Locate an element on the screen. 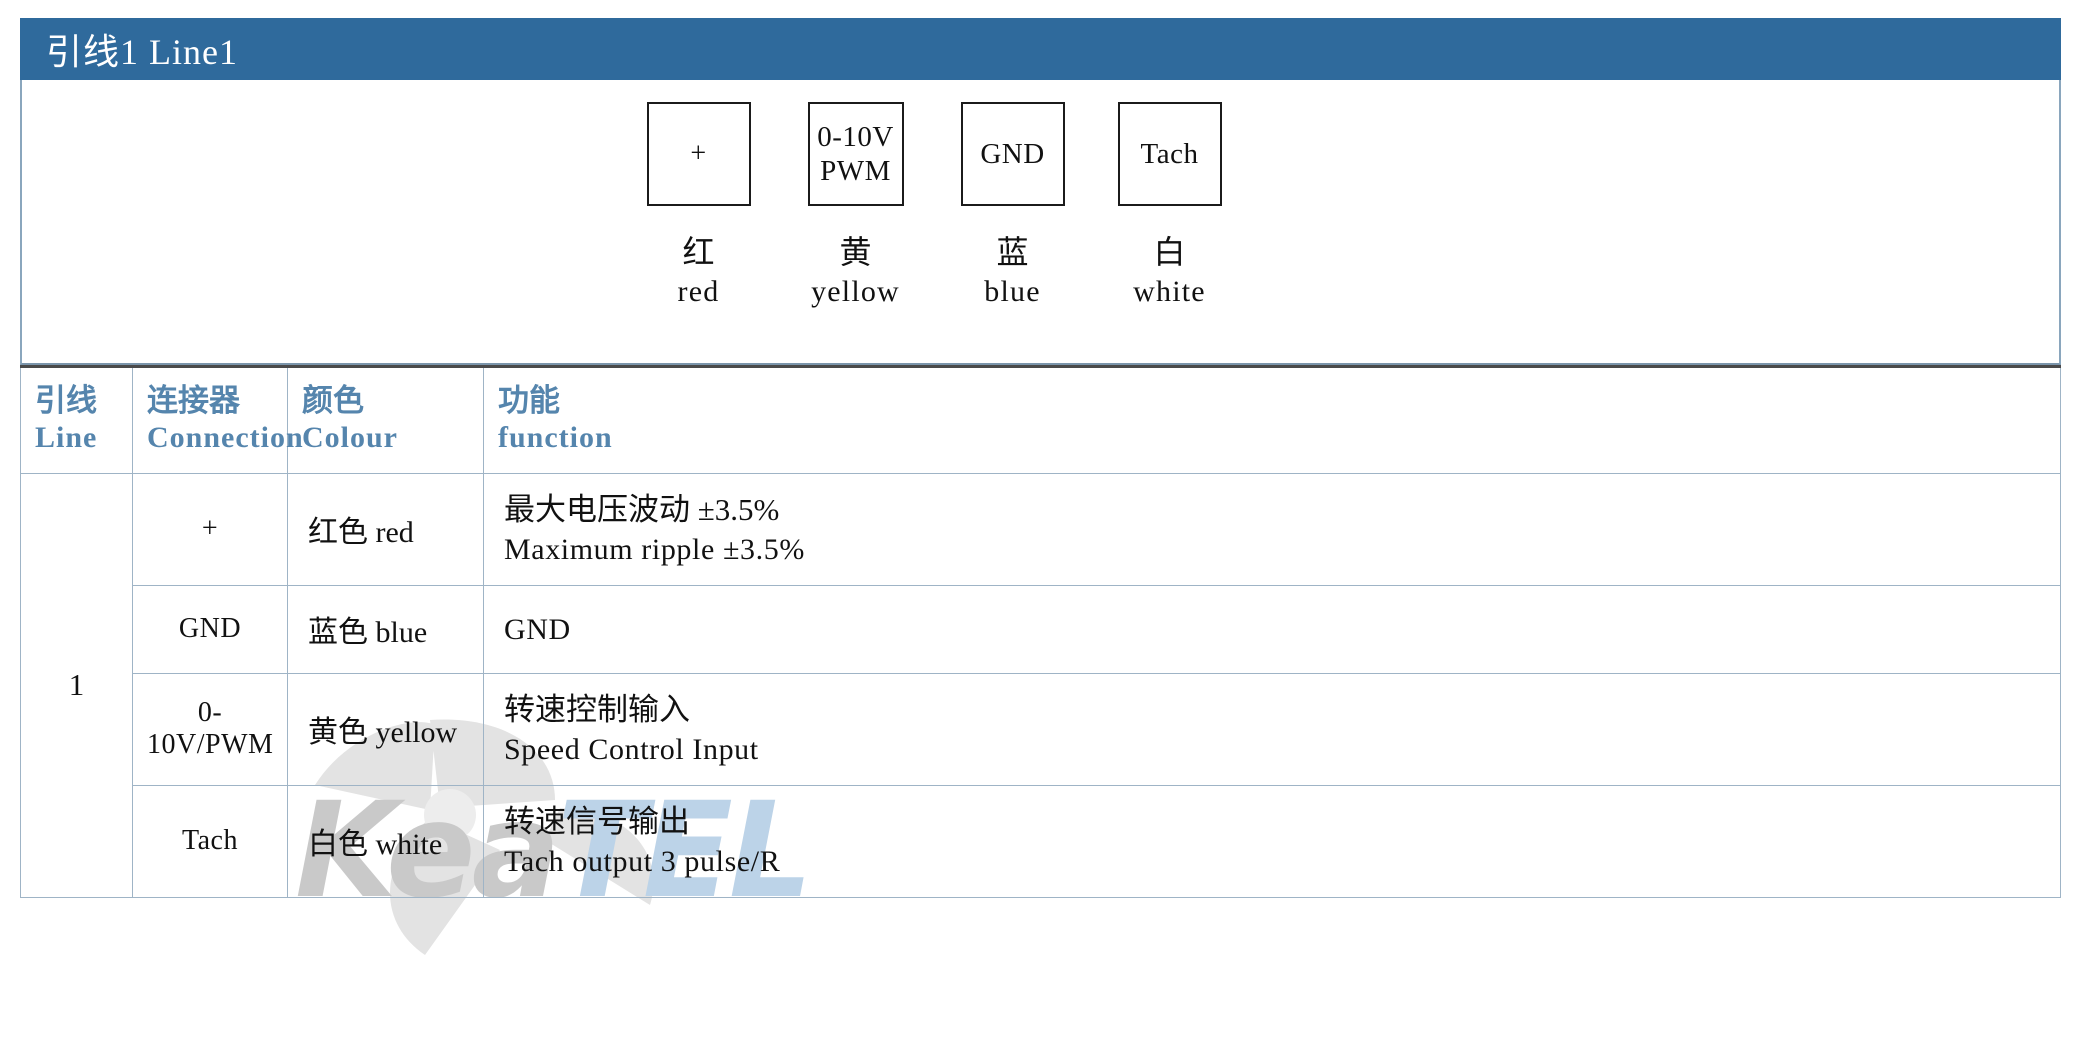  page-title: 引线1 Line1 is located at coordinates (142, 52).